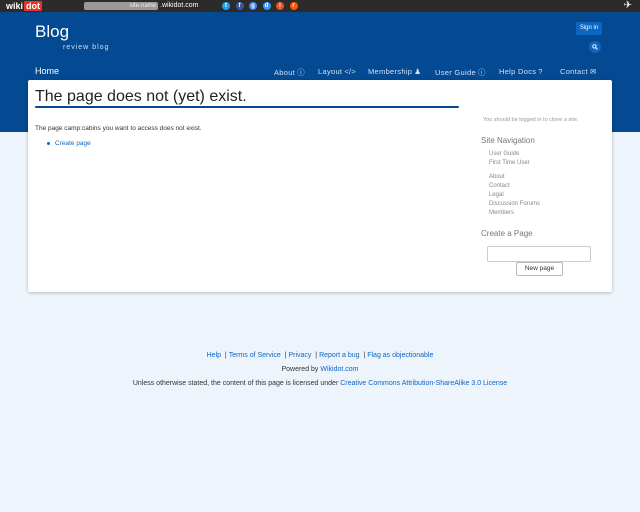 The image size is (640, 512). What do you see at coordinates (539, 254) in the screenshot?
I see `new-page-name-input` at bounding box center [539, 254].